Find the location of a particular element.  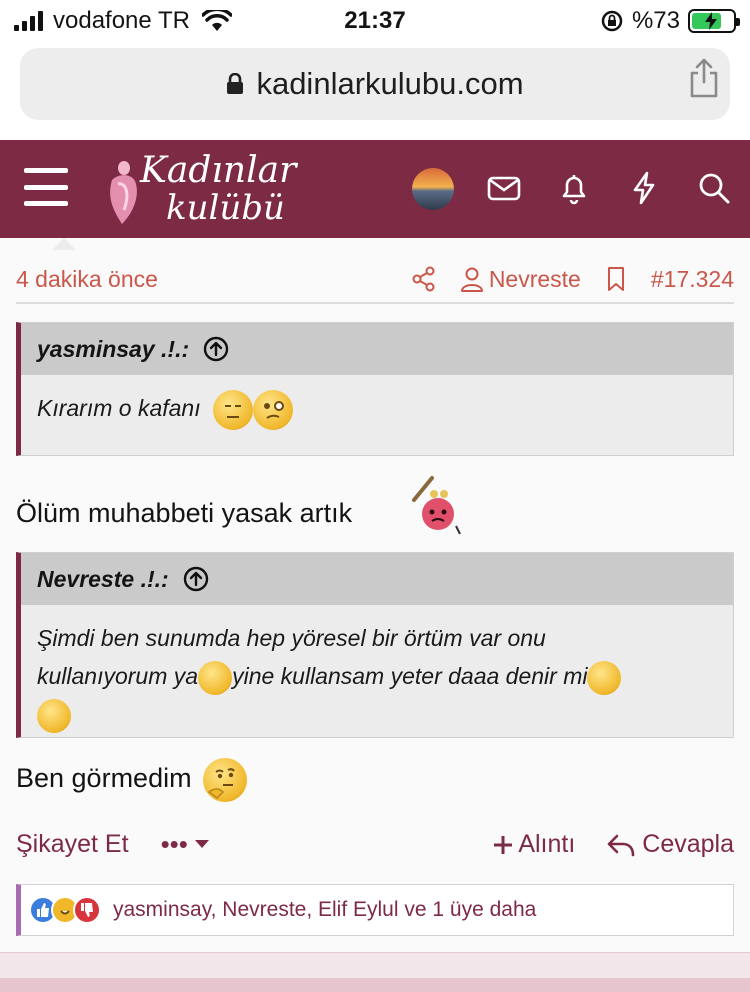

post-divider is located at coordinates (375, 965).